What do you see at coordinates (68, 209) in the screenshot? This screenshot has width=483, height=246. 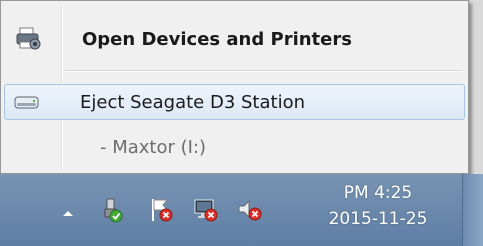 I see `show-hidden-icons-chevron-icon` at bounding box center [68, 209].